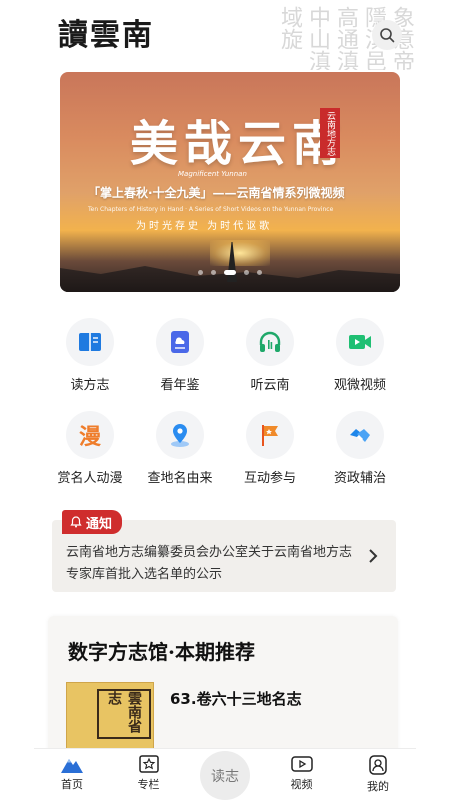 This screenshot has width=450, height=800. Describe the element at coordinates (216, 193) in the screenshot. I see `banner-subtitle: 「掌上春秋·十全九美」——云南省情系列微视频` at that location.